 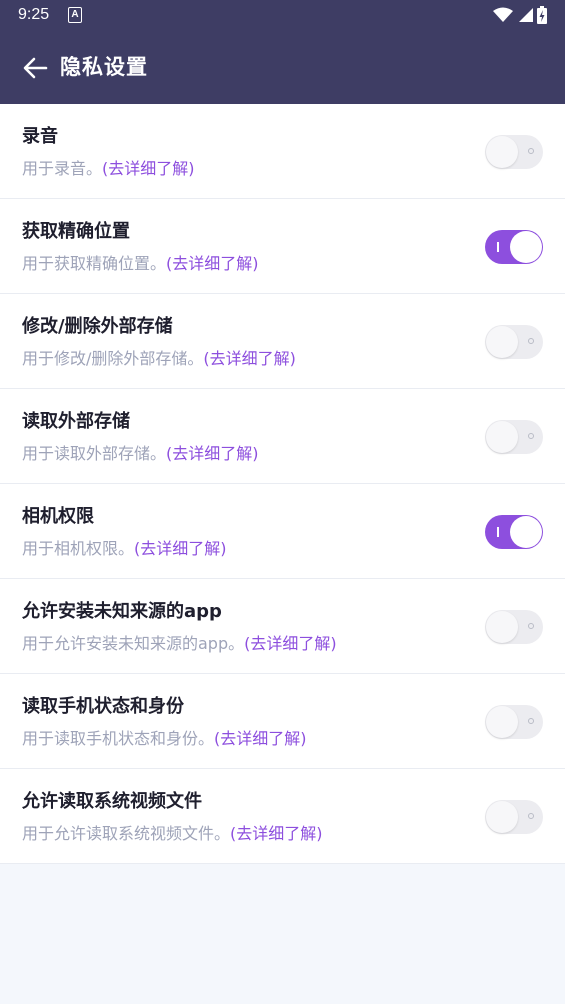 I want to click on notification-a-icon: A, so click(x=75, y=15).